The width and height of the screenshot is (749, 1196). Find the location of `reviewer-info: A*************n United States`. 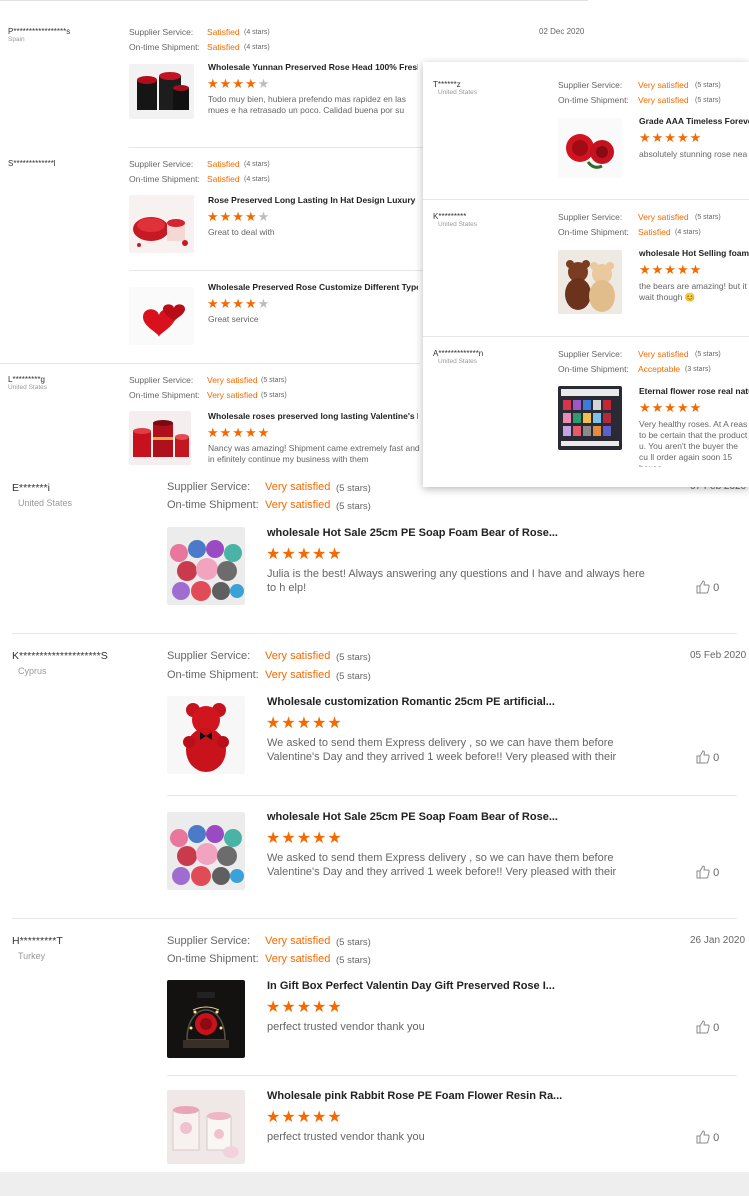

reviewer-info: A*************n United States is located at coordinates (458, 357).